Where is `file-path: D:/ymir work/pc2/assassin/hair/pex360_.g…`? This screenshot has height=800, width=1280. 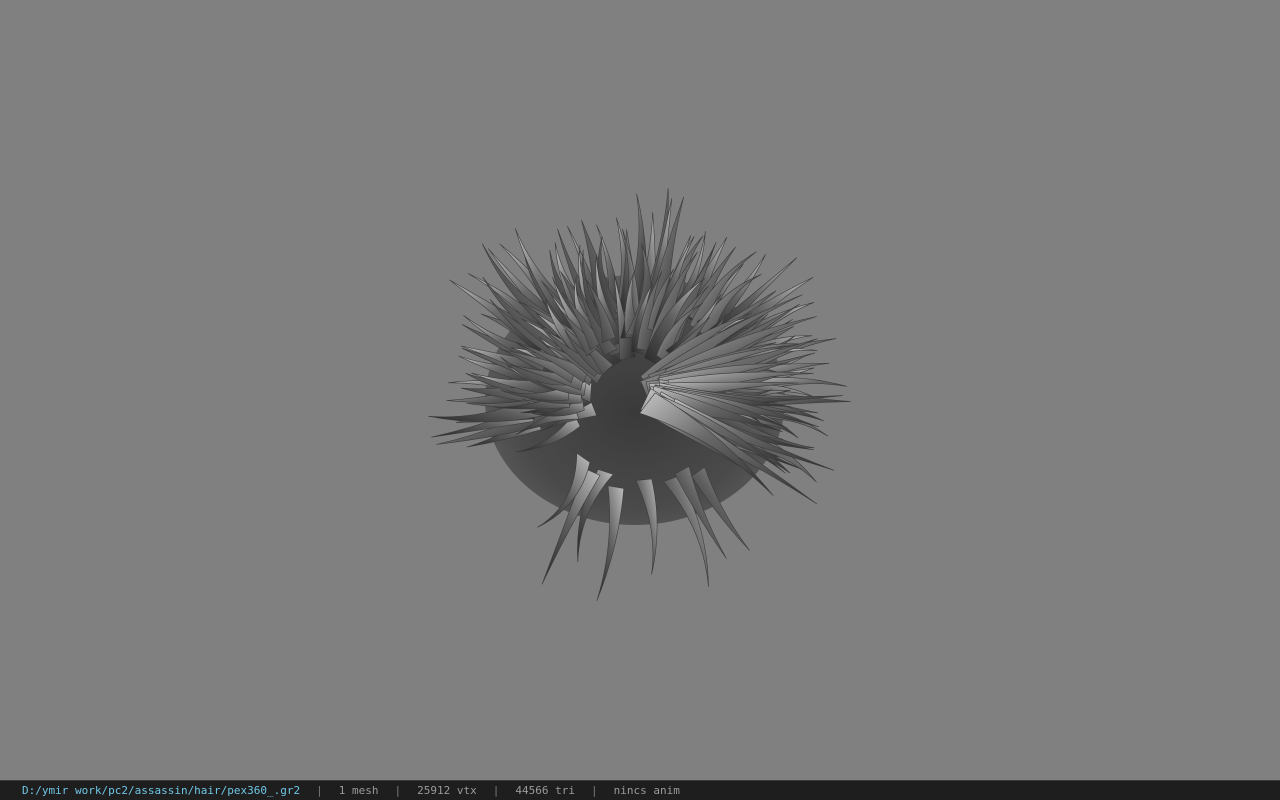 file-path: D:/ymir work/pc2/assassin/hair/pex360_.g… is located at coordinates (161, 790).